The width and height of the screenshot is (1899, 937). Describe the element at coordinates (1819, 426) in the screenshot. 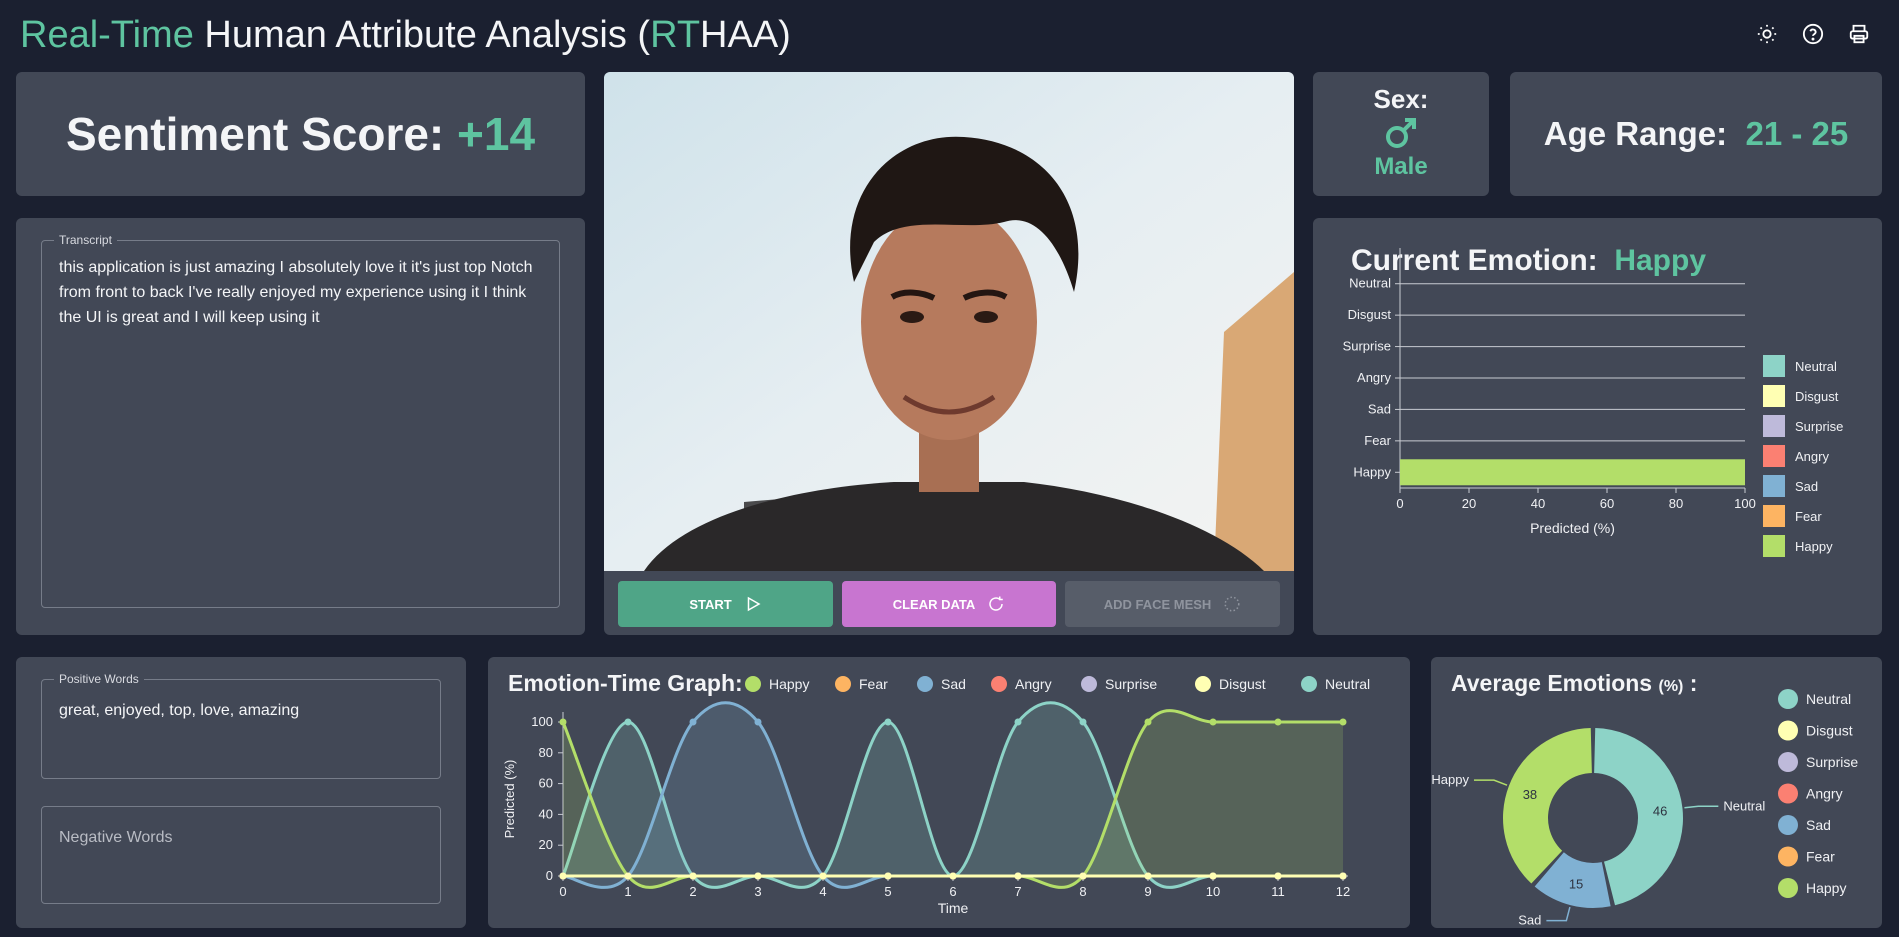

I see `bar-legend-label-surprise: Surprise` at that location.